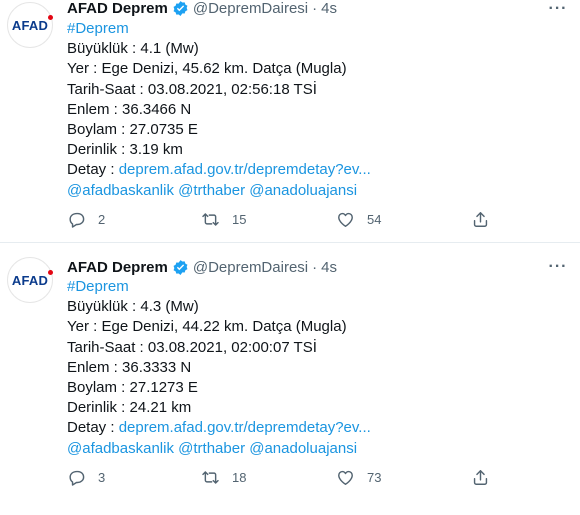 The height and width of the screenshot is (515, 580). What do you see at coordinates (239, 219) in the screenshot?
I see `retweet-count: 15` at bounding box center [239, 219].